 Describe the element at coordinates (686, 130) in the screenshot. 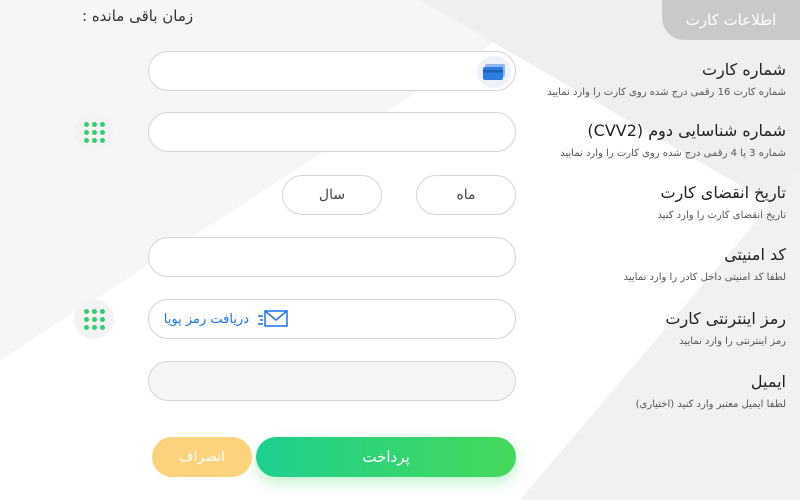

I see `cvv2-label: شماره شناسایی دوم (CVV2)` at that location.